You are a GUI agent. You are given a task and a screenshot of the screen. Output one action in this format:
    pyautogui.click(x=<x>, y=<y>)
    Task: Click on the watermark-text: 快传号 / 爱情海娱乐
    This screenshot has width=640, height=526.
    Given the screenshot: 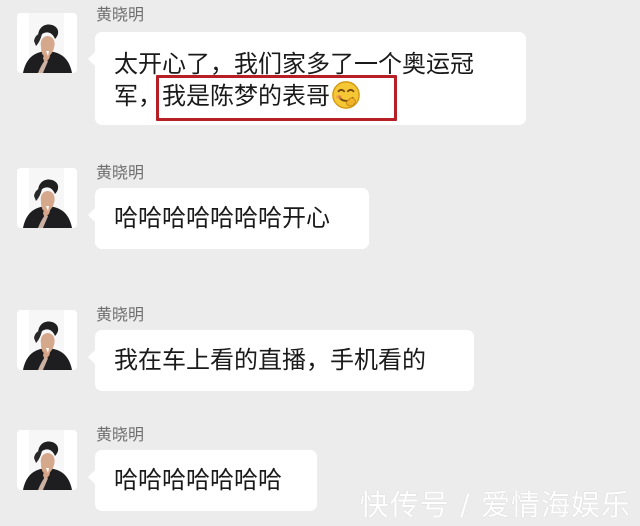 What is the action you would take?
    pyautogui.click(x=495, y=505)
    